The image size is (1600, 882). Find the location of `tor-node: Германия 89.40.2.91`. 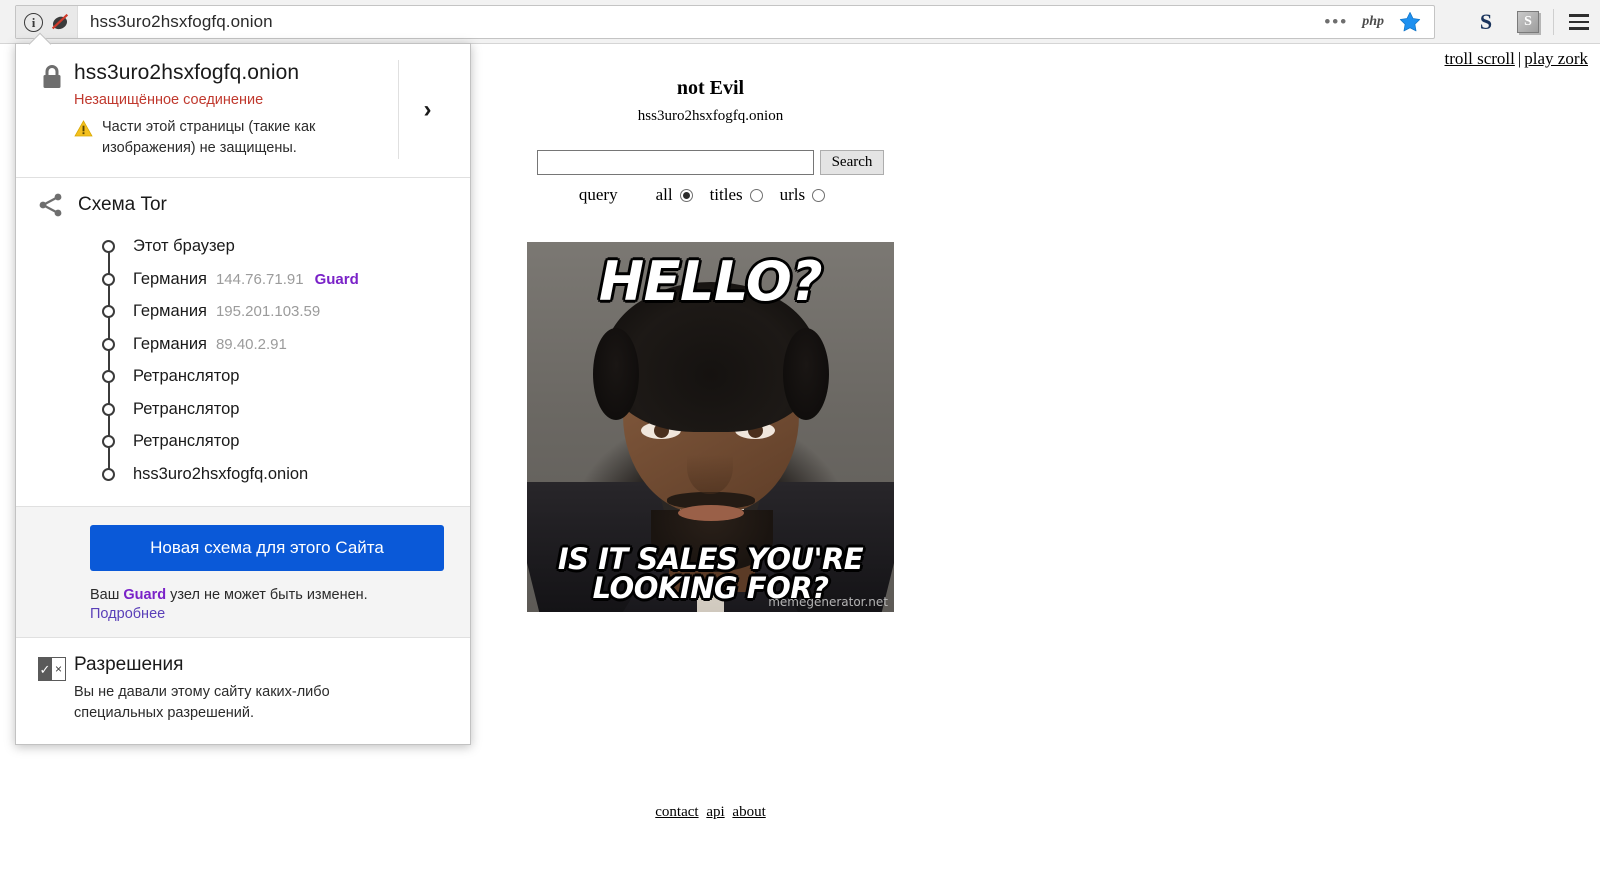

tor-node: Германия 89.40.2.91 is located at coordinates (279, 344).